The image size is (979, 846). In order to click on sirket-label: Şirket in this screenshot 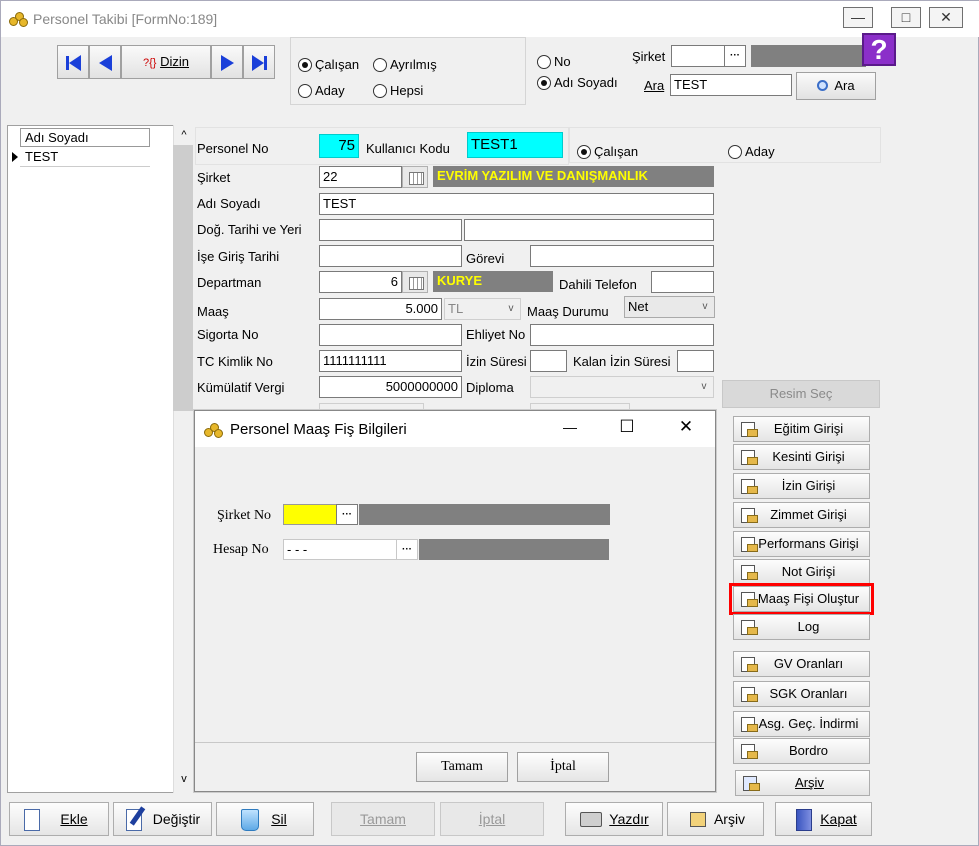, I will do `click(214, 177)`.